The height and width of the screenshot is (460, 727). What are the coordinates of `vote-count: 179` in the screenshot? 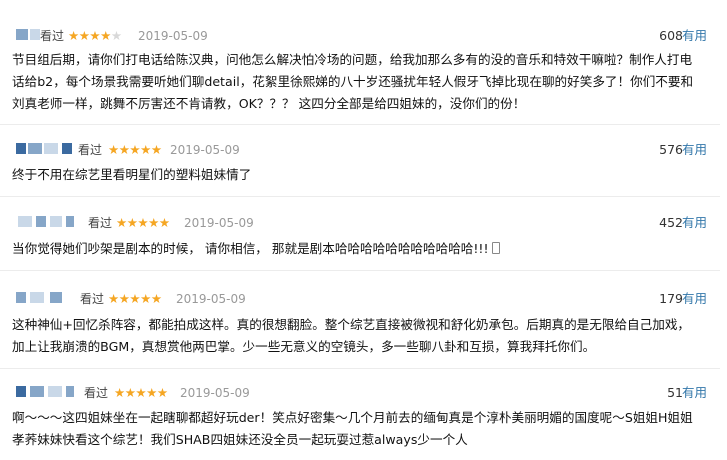 It's located at (671, 298).